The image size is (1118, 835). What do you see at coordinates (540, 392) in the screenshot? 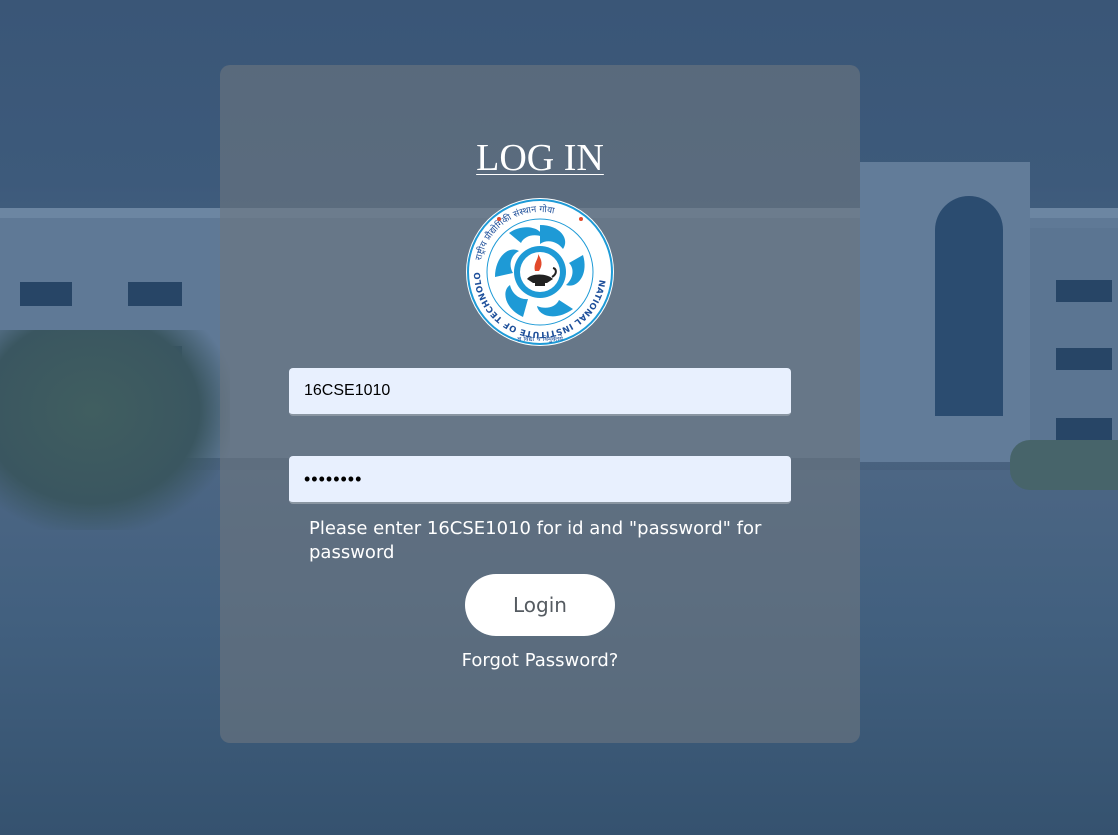
I see `username-input` at bounding box center [540, 392].